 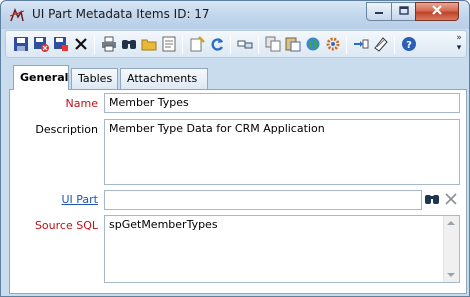 I want to click on description-value: Member Type Data for CRM Application, so click(x=217, y=128).